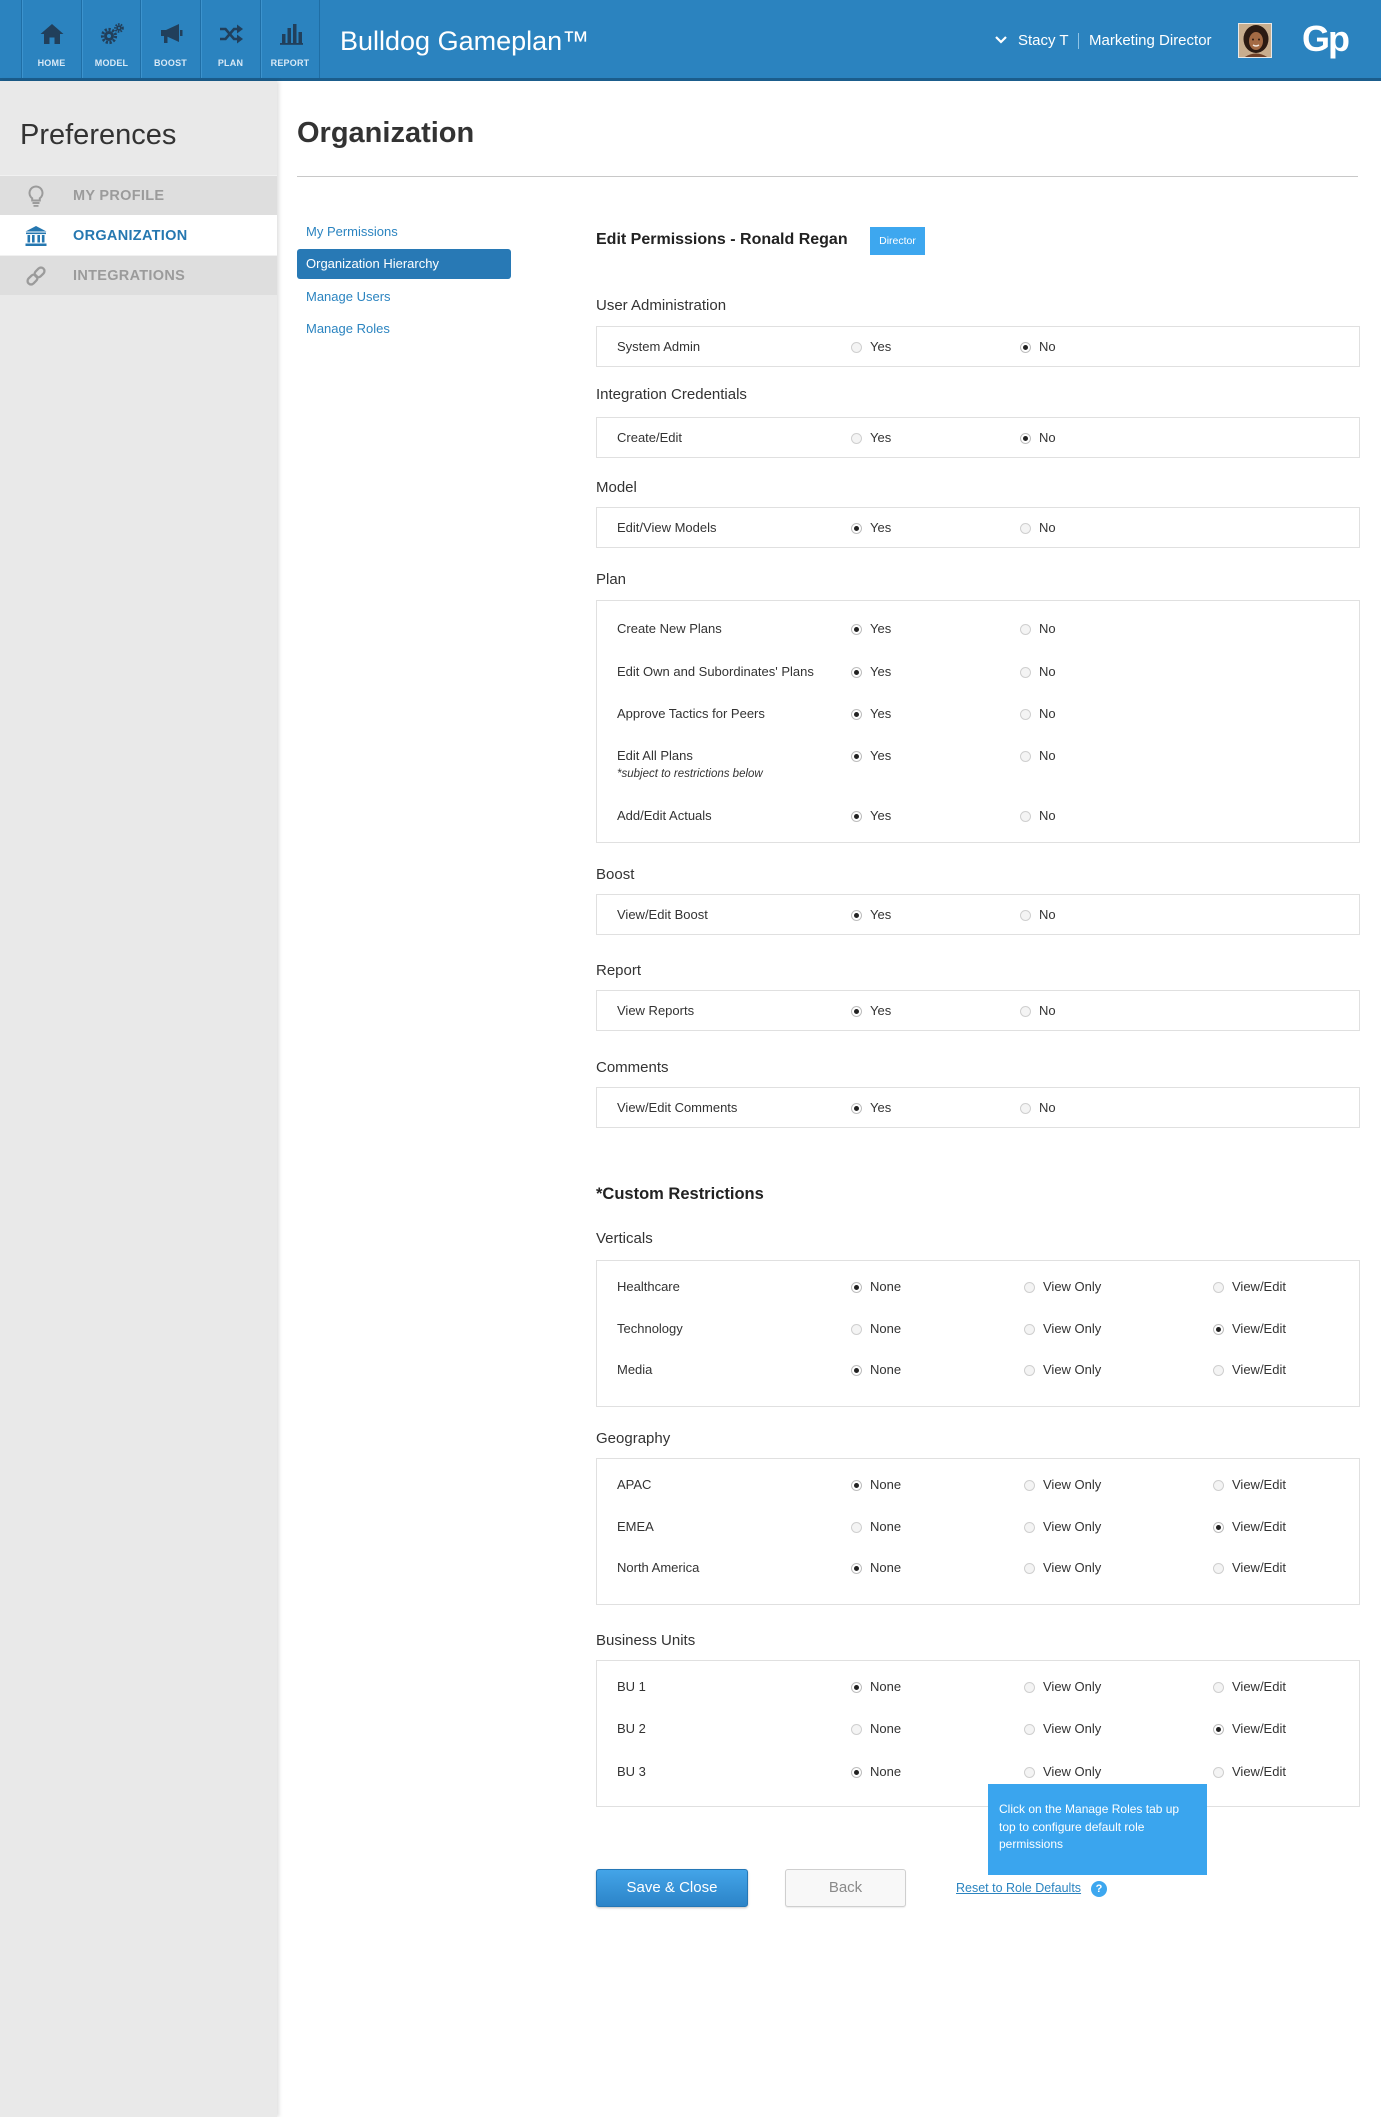  I want to click on nav-home: HOME, so click(51, 39).